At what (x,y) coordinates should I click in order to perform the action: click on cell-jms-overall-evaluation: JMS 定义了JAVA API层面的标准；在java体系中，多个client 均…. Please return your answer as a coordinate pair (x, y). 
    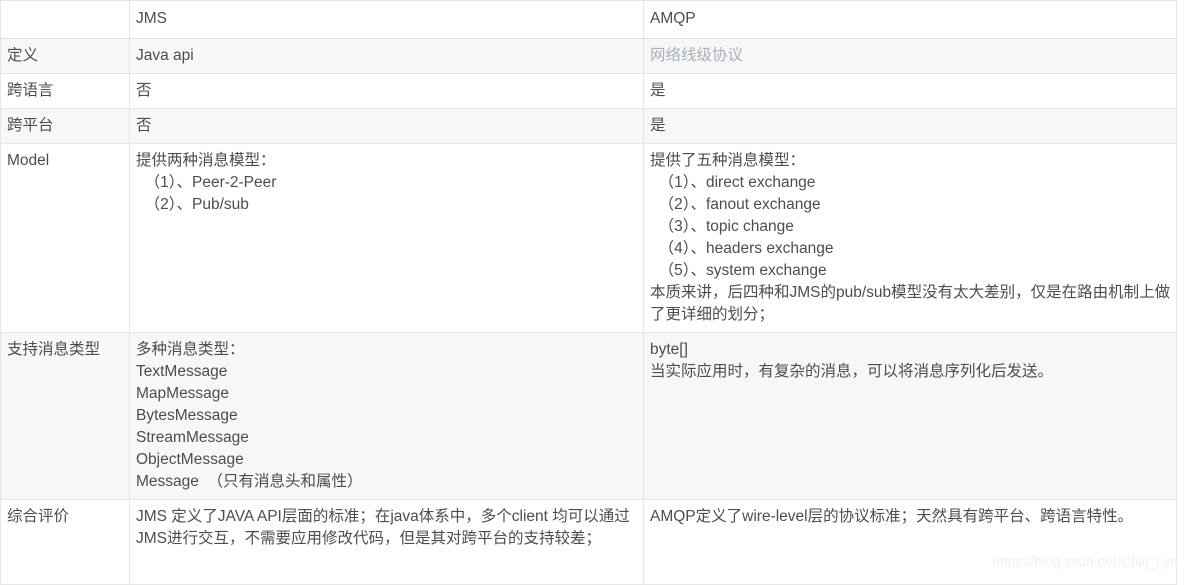
    Looking at the image, I should click on (386, 542).